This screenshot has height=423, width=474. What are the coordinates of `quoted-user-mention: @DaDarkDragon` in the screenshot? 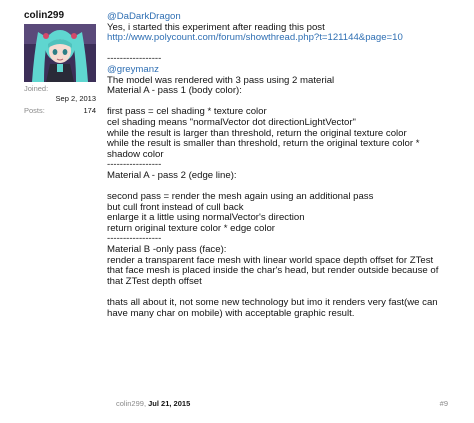 It's located at (282, 17).